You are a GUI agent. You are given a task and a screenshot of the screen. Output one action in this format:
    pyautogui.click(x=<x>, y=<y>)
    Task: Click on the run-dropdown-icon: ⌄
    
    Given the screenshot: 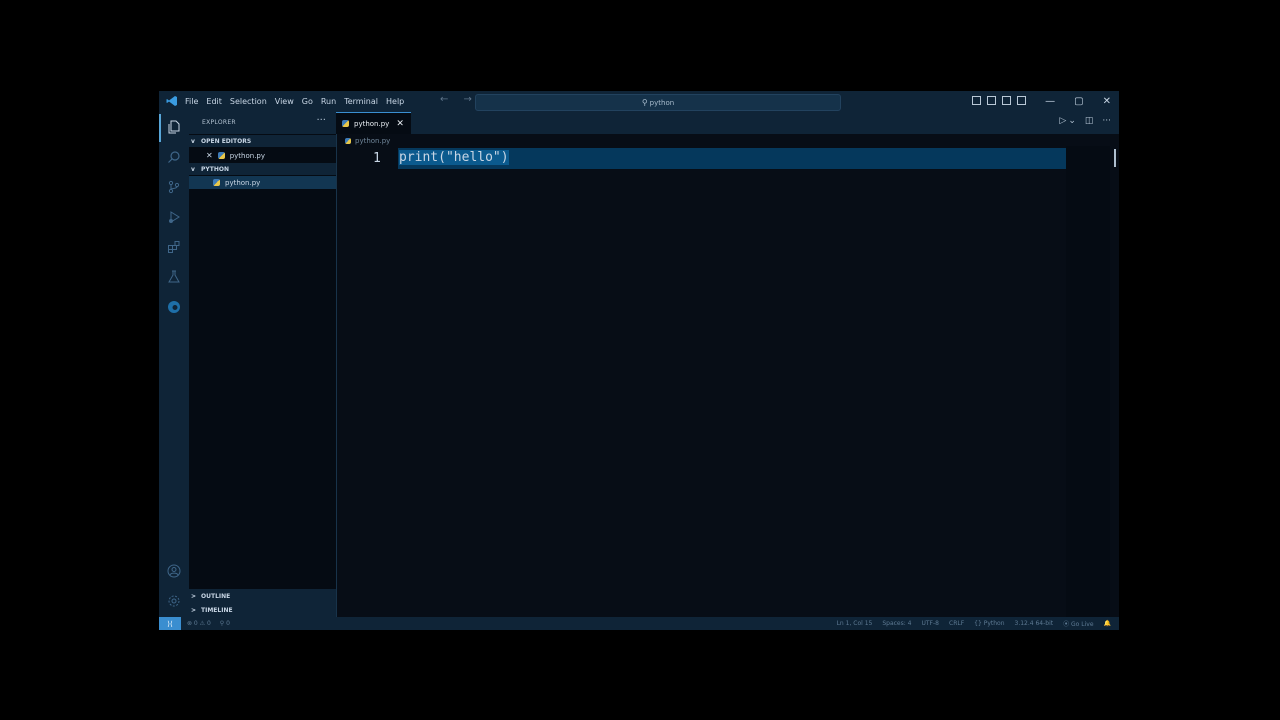 What is the action you would take?
    pyautogui.click(x=1072, y=121)
    